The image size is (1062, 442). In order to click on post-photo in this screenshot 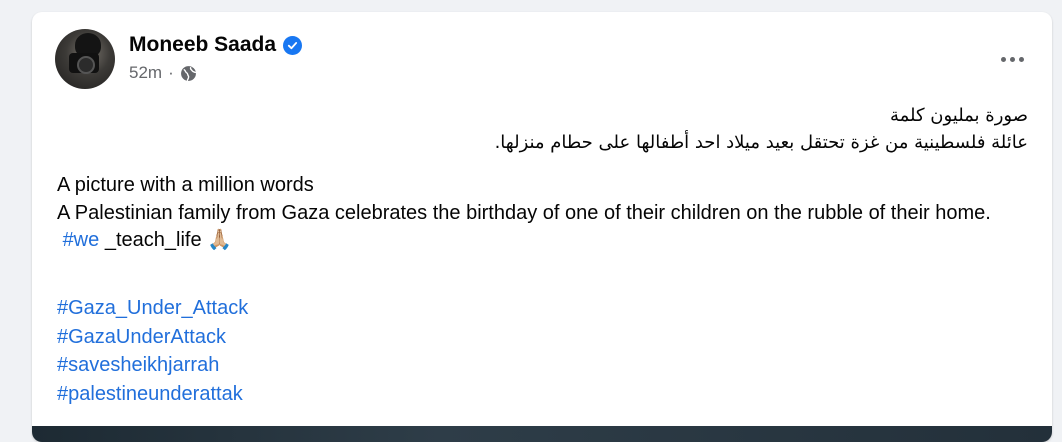, I will do `click(542, 434)`.